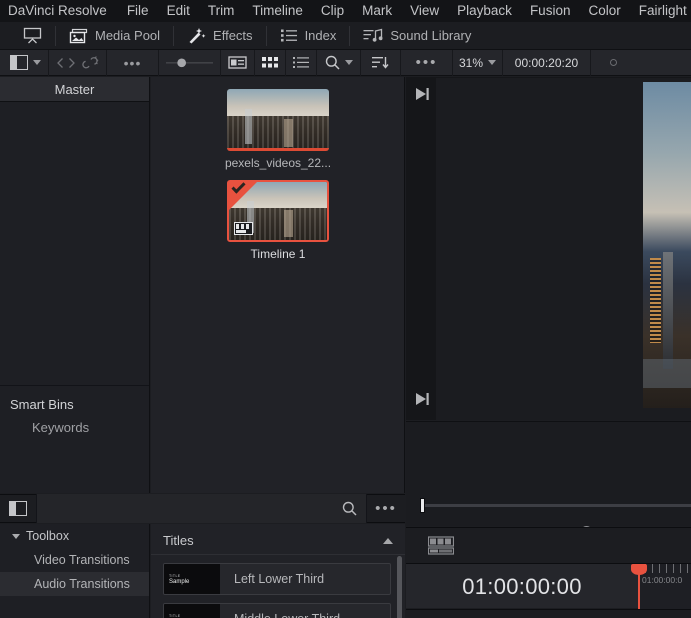  Describe the element at coordinates (548, 544) in the screenshot. I see `timeline-toolbar` at that location.